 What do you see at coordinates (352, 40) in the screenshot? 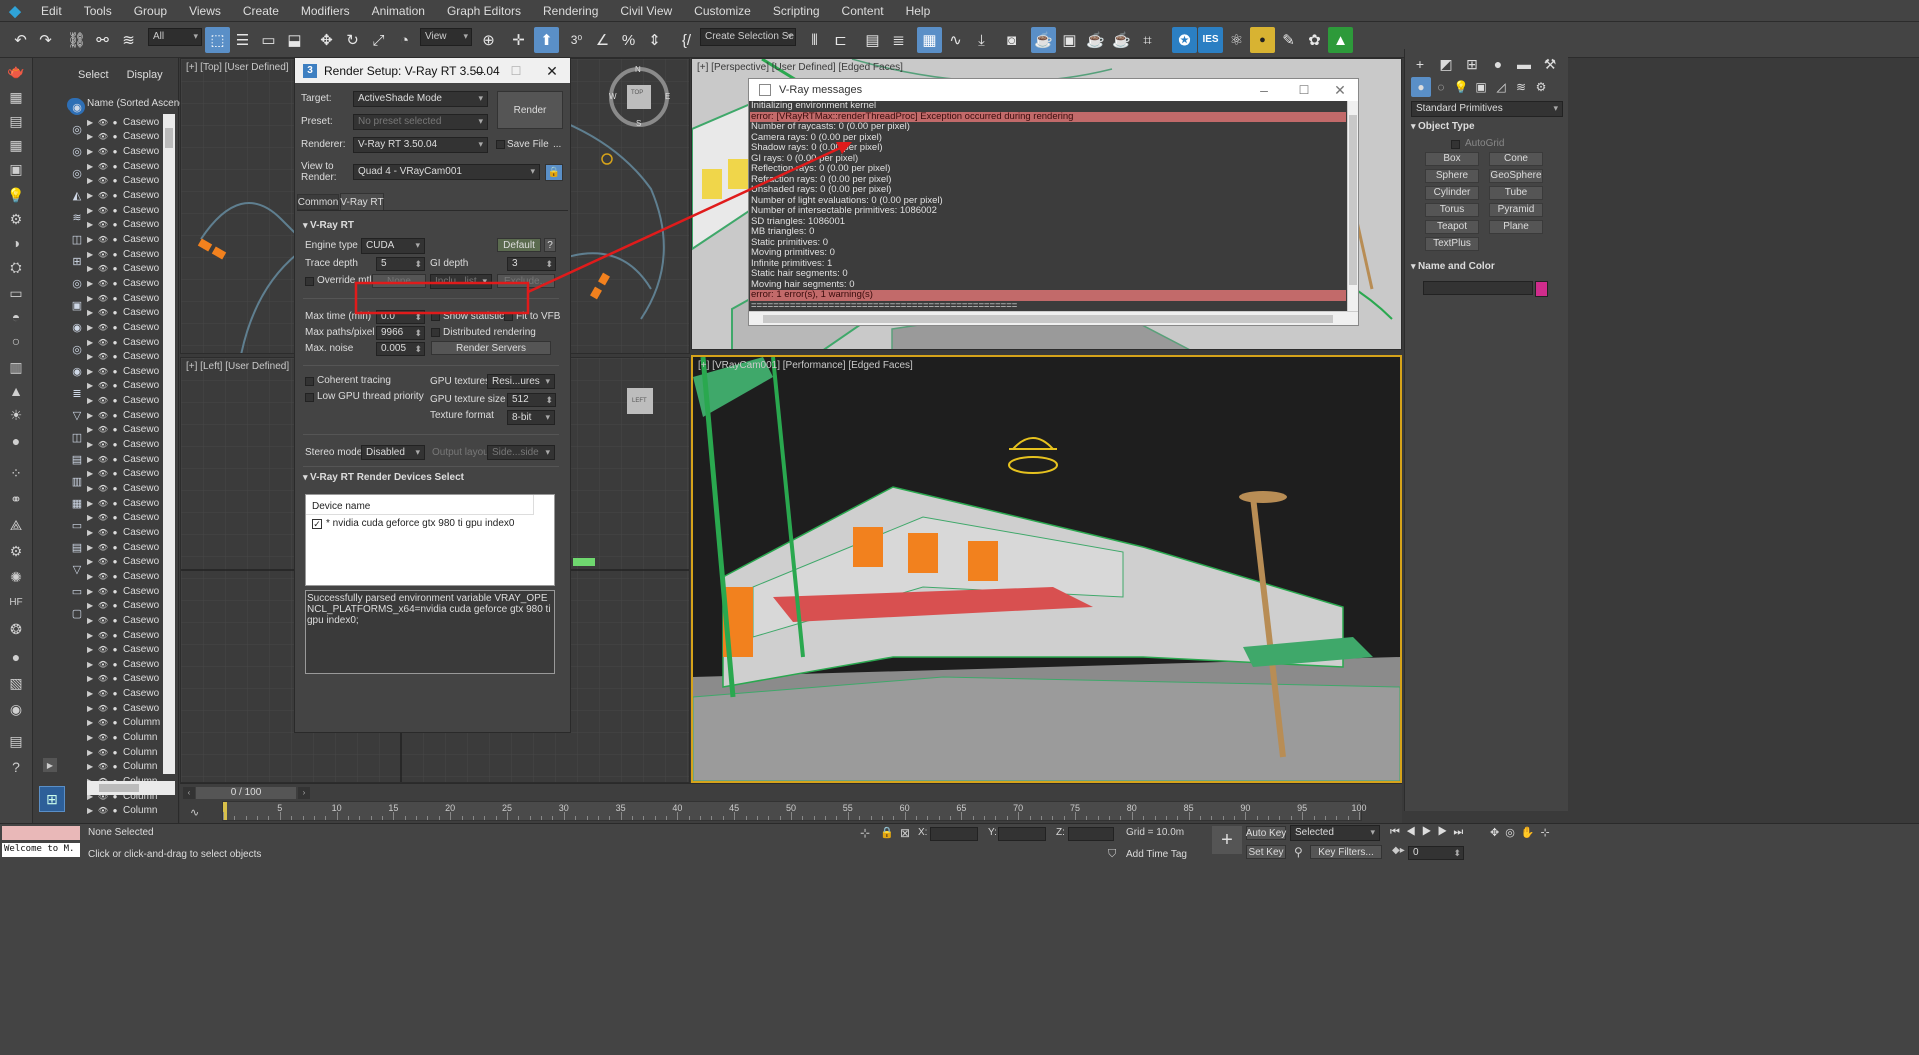
I see `rotate-icon: ↻` at bounding box center [352, 40].